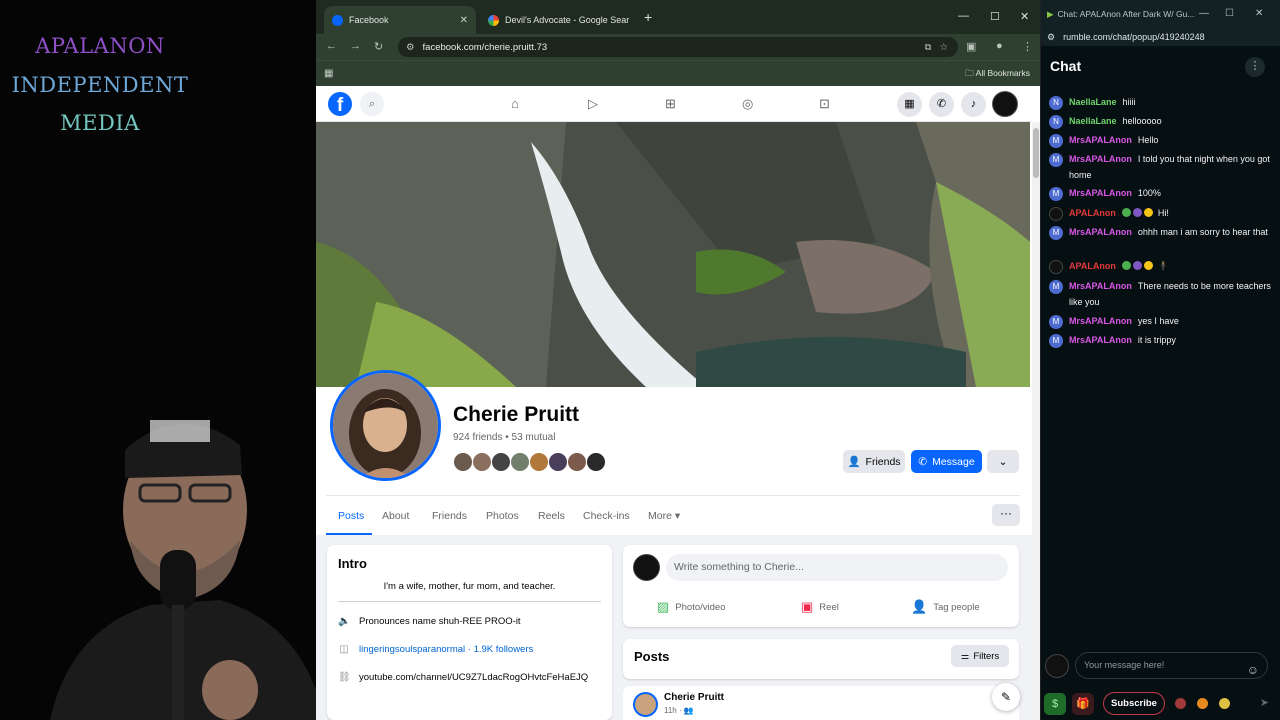  Describe the element at coordinates (747, 104) in the screenshot. I see `groups-icon: ◎` at that location.